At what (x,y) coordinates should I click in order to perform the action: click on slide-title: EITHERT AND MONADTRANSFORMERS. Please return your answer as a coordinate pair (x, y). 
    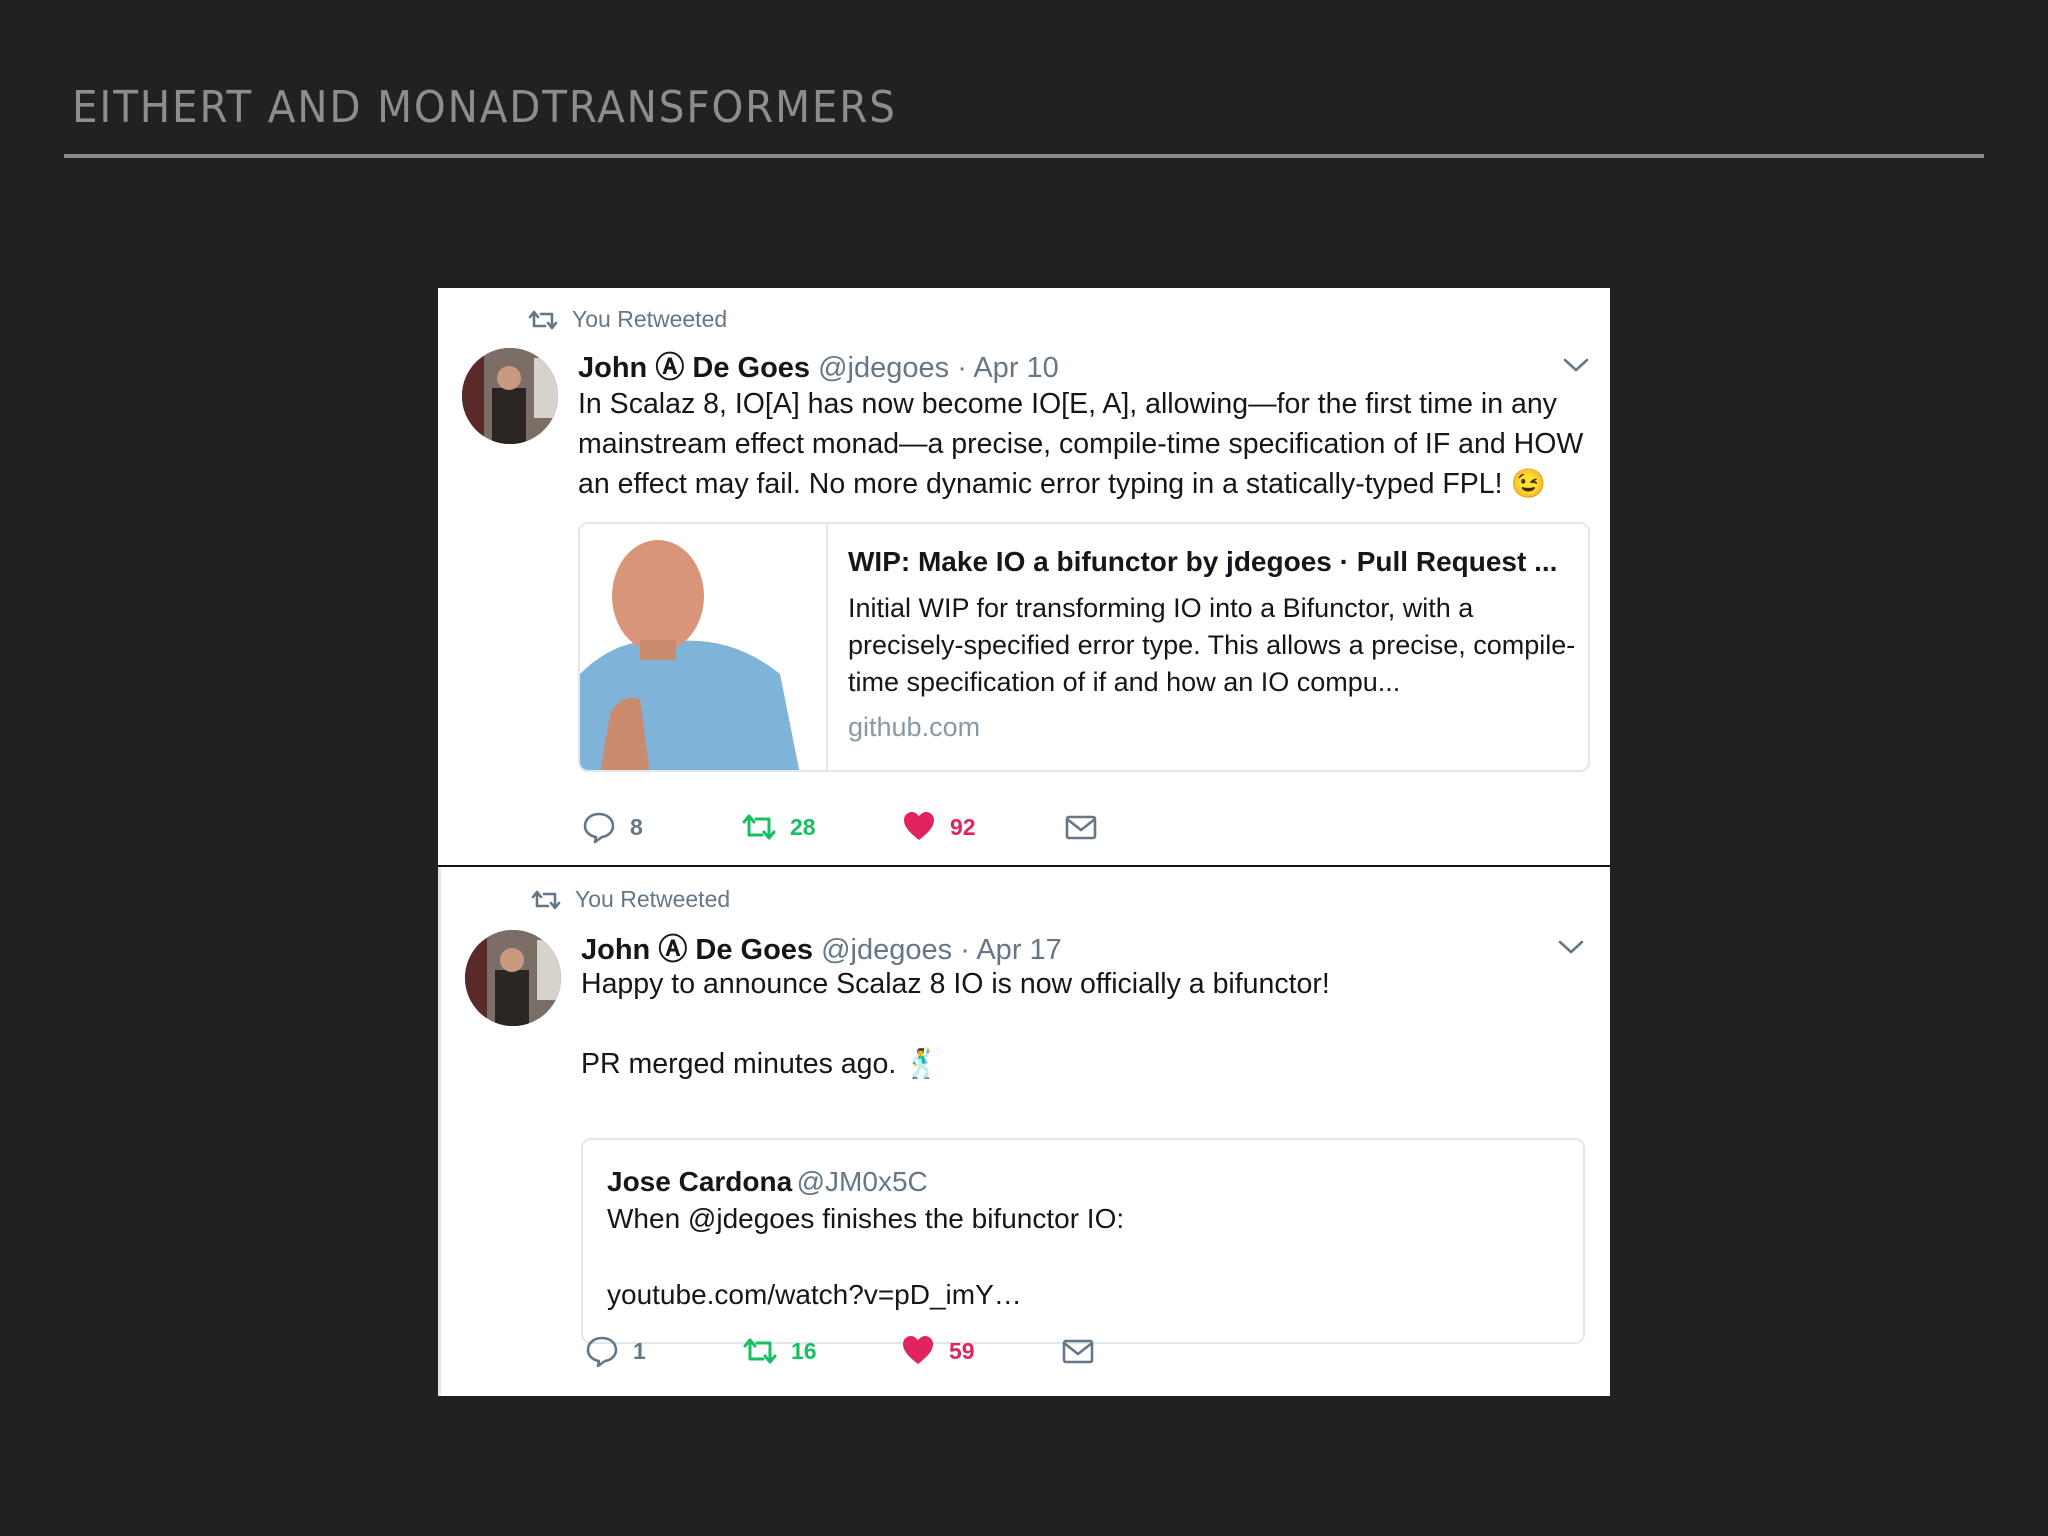
    Looking at the image, I should click on (484, 107).